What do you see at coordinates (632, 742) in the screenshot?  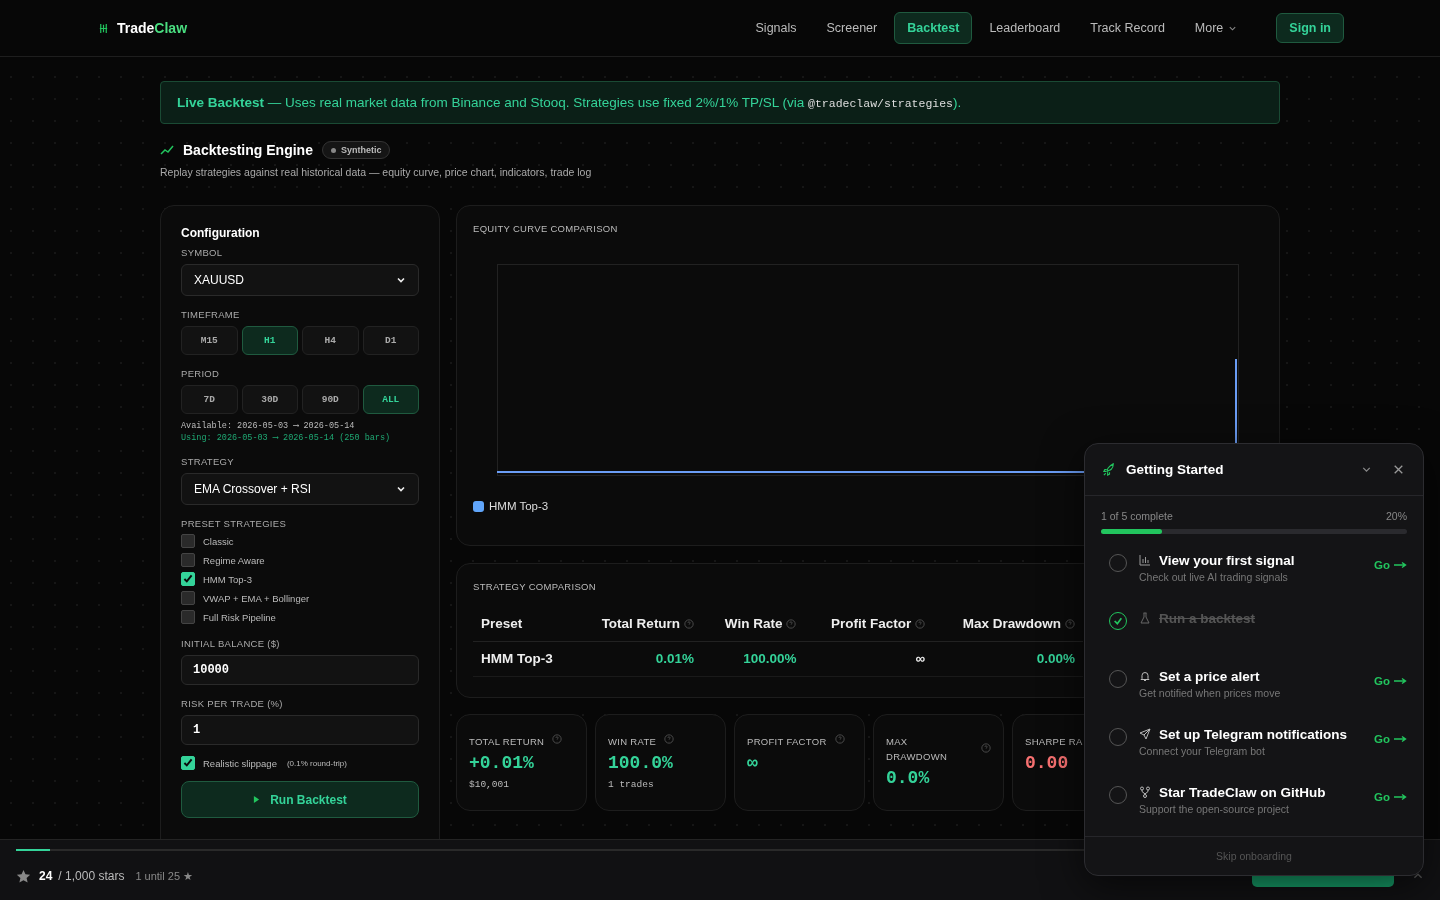 I see `stat-label: WIN RATE` at bounding box center [632, 742].